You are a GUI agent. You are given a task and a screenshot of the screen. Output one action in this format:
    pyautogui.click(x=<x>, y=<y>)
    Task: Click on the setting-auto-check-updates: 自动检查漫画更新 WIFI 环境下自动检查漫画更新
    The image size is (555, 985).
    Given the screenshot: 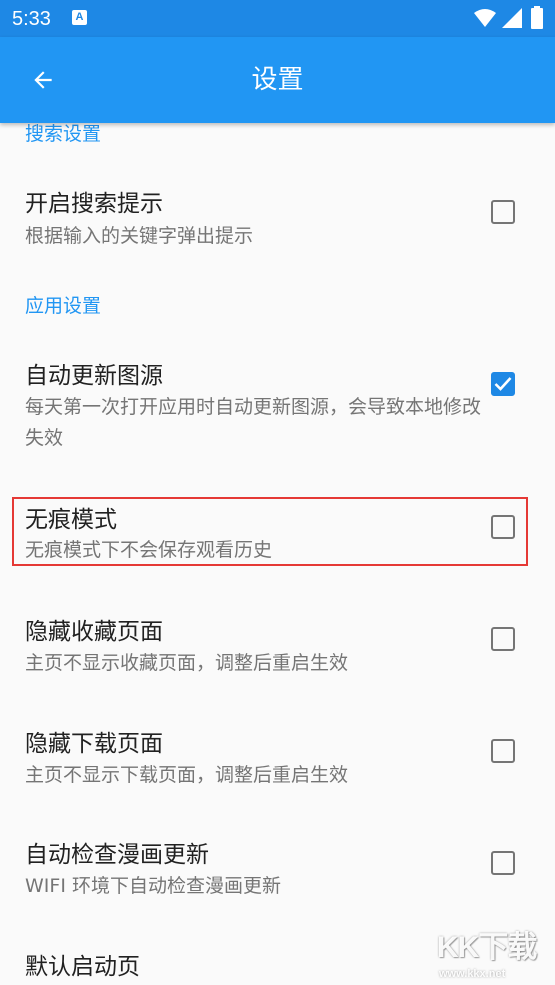 What is the action you would take?
    pyautogui.click(x=277, y=872)
    